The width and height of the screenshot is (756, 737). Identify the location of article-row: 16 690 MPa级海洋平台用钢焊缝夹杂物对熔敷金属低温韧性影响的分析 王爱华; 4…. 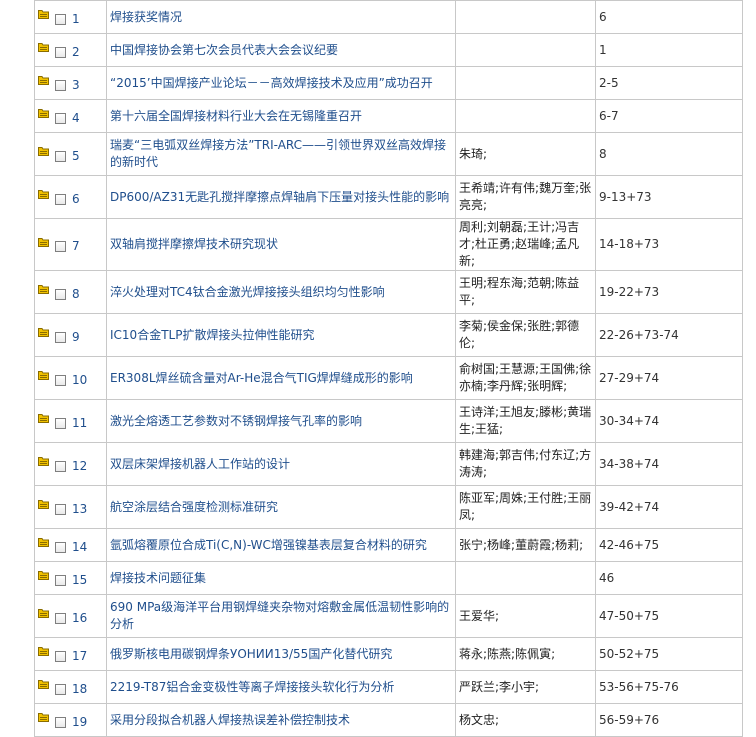
(388, 616).